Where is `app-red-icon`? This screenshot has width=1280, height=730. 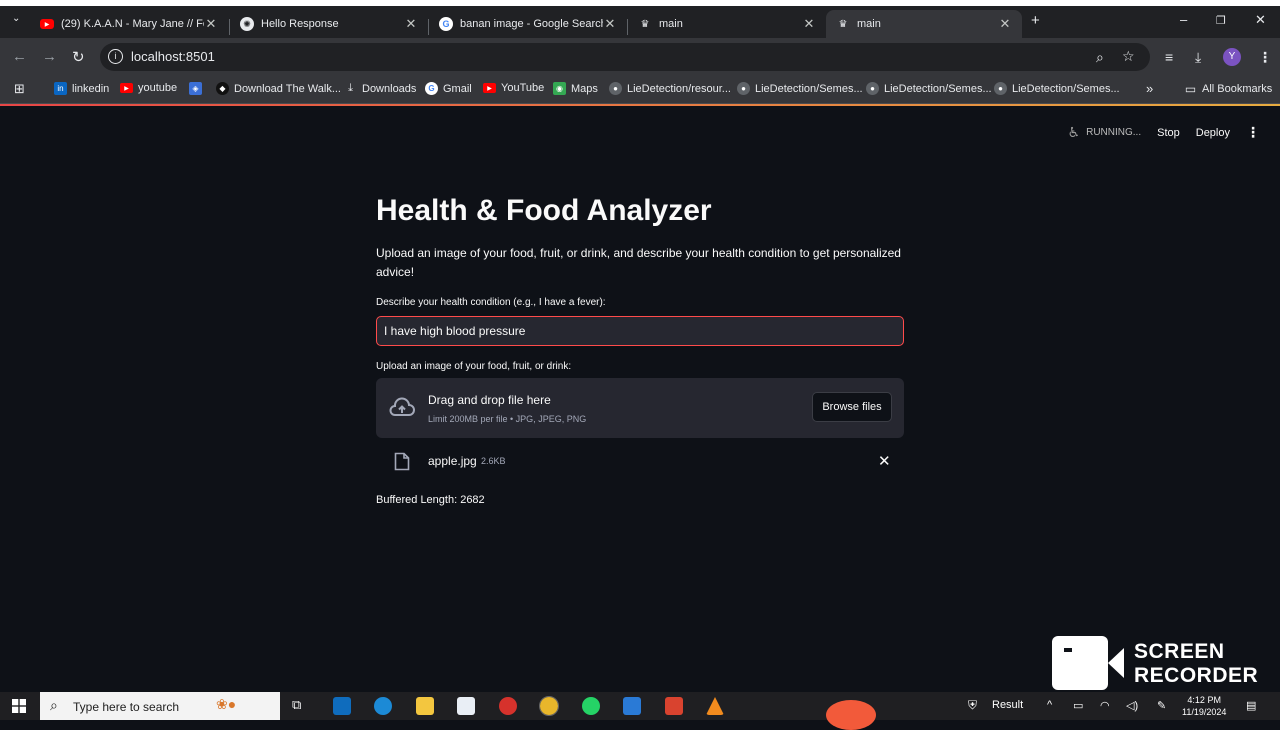 app-red-icon is located at coordinates (508, 706).